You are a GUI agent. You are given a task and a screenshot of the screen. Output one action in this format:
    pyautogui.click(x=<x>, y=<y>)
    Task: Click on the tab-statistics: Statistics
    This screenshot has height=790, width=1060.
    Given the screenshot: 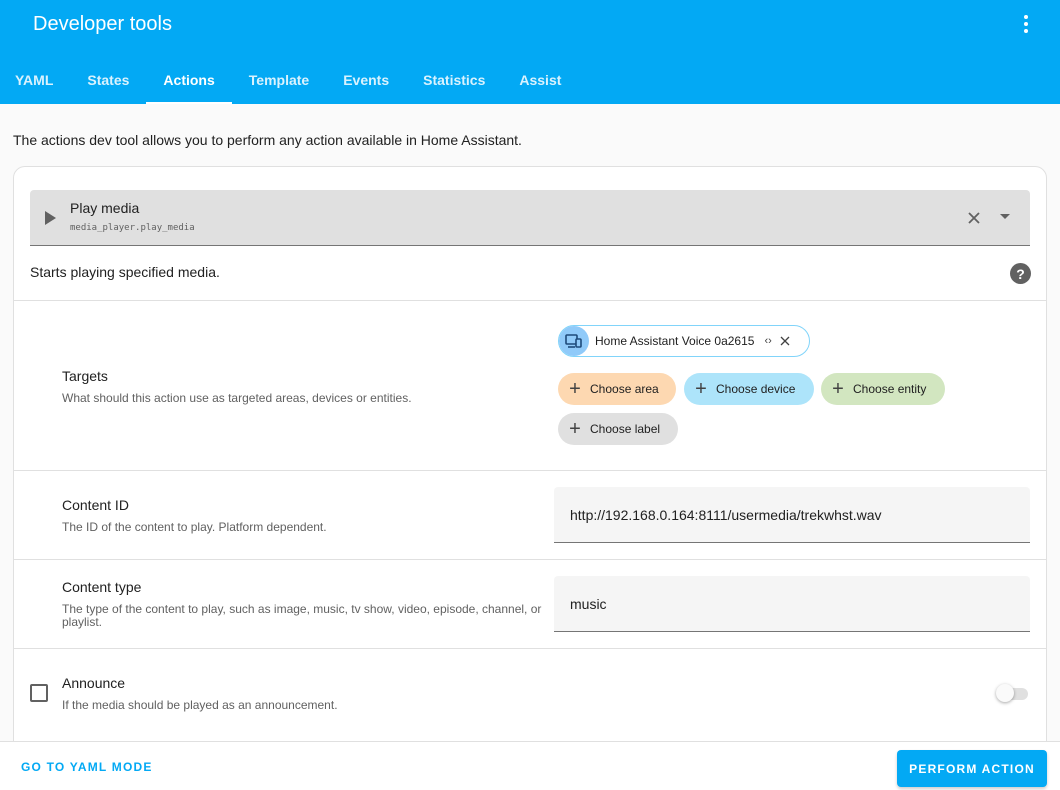 What is the action you would take?
    pyautogui.click(x=454, y=80)
    